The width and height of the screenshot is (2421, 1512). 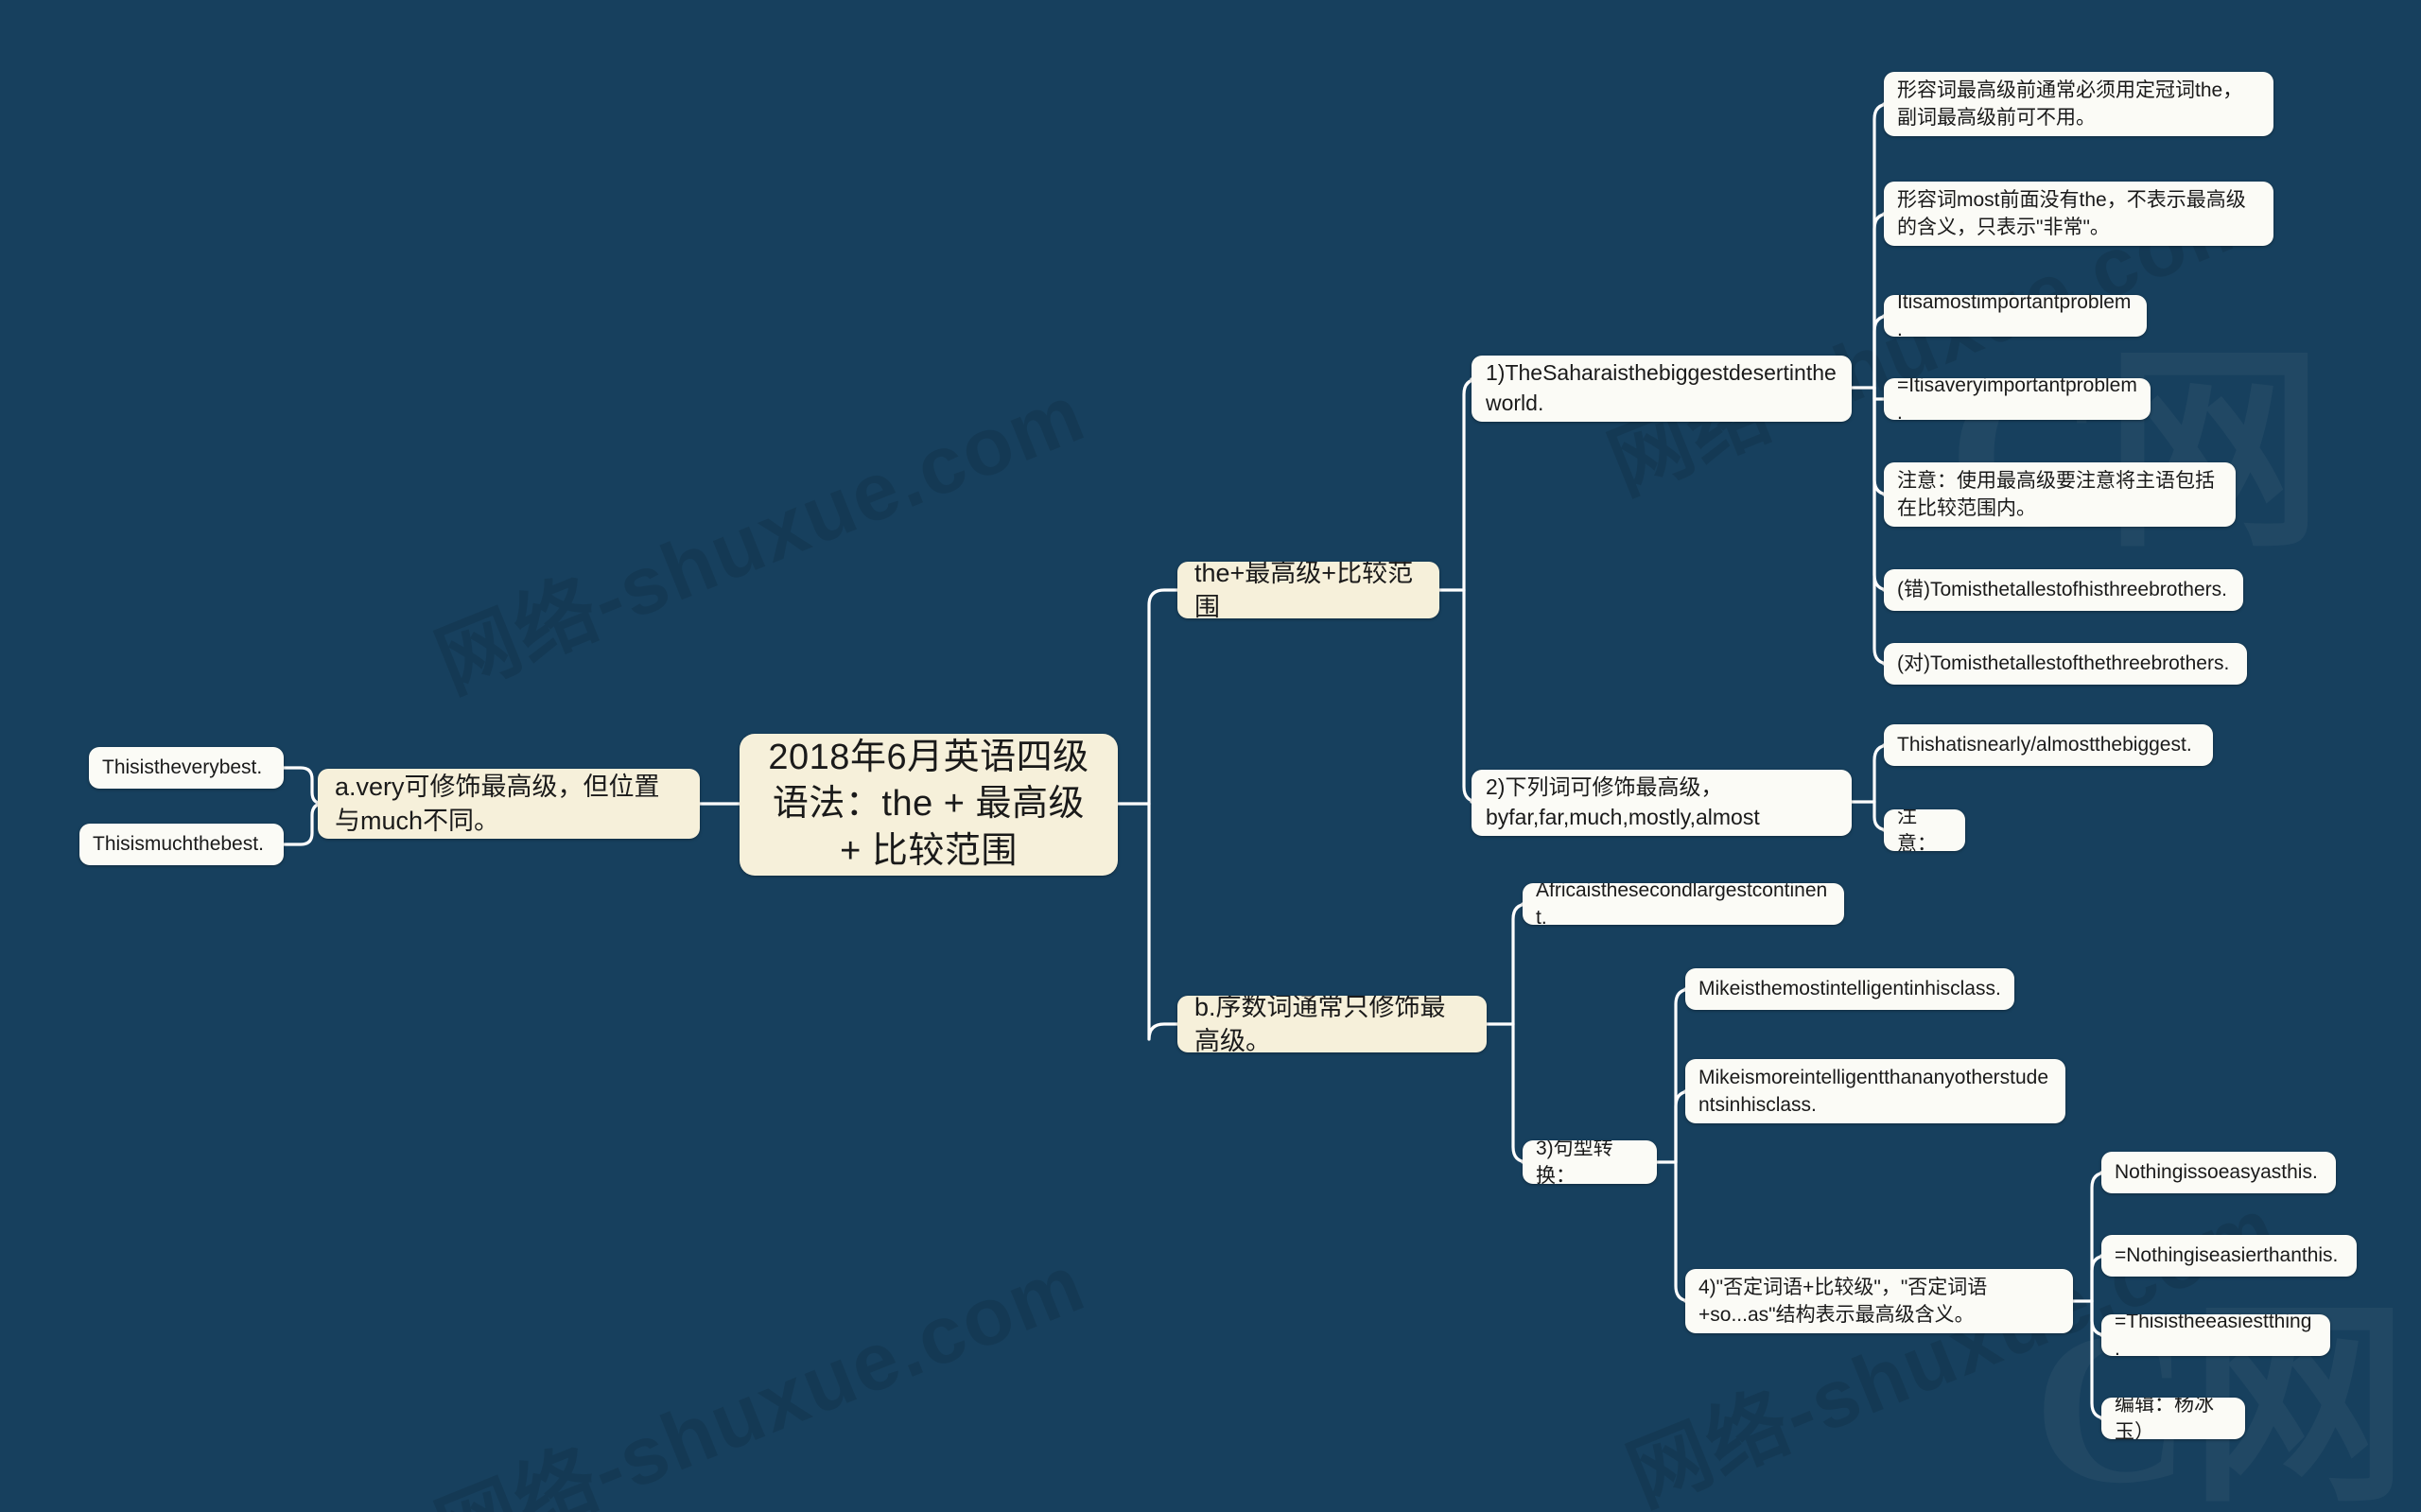 I want to click on node-negative-plus-comparative: 4)"否定词语+比较级"，"否定词语+so...as"结构表示最高级含义。, so click(x=1879, y=1301).